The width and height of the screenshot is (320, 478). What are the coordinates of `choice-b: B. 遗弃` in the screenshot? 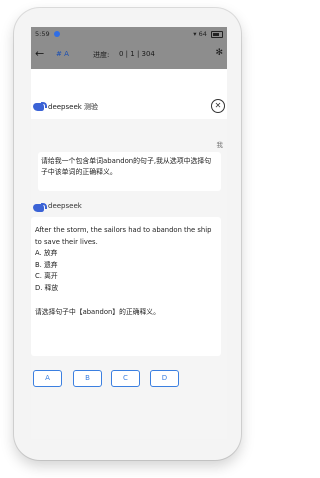 It's located at (46, 264).